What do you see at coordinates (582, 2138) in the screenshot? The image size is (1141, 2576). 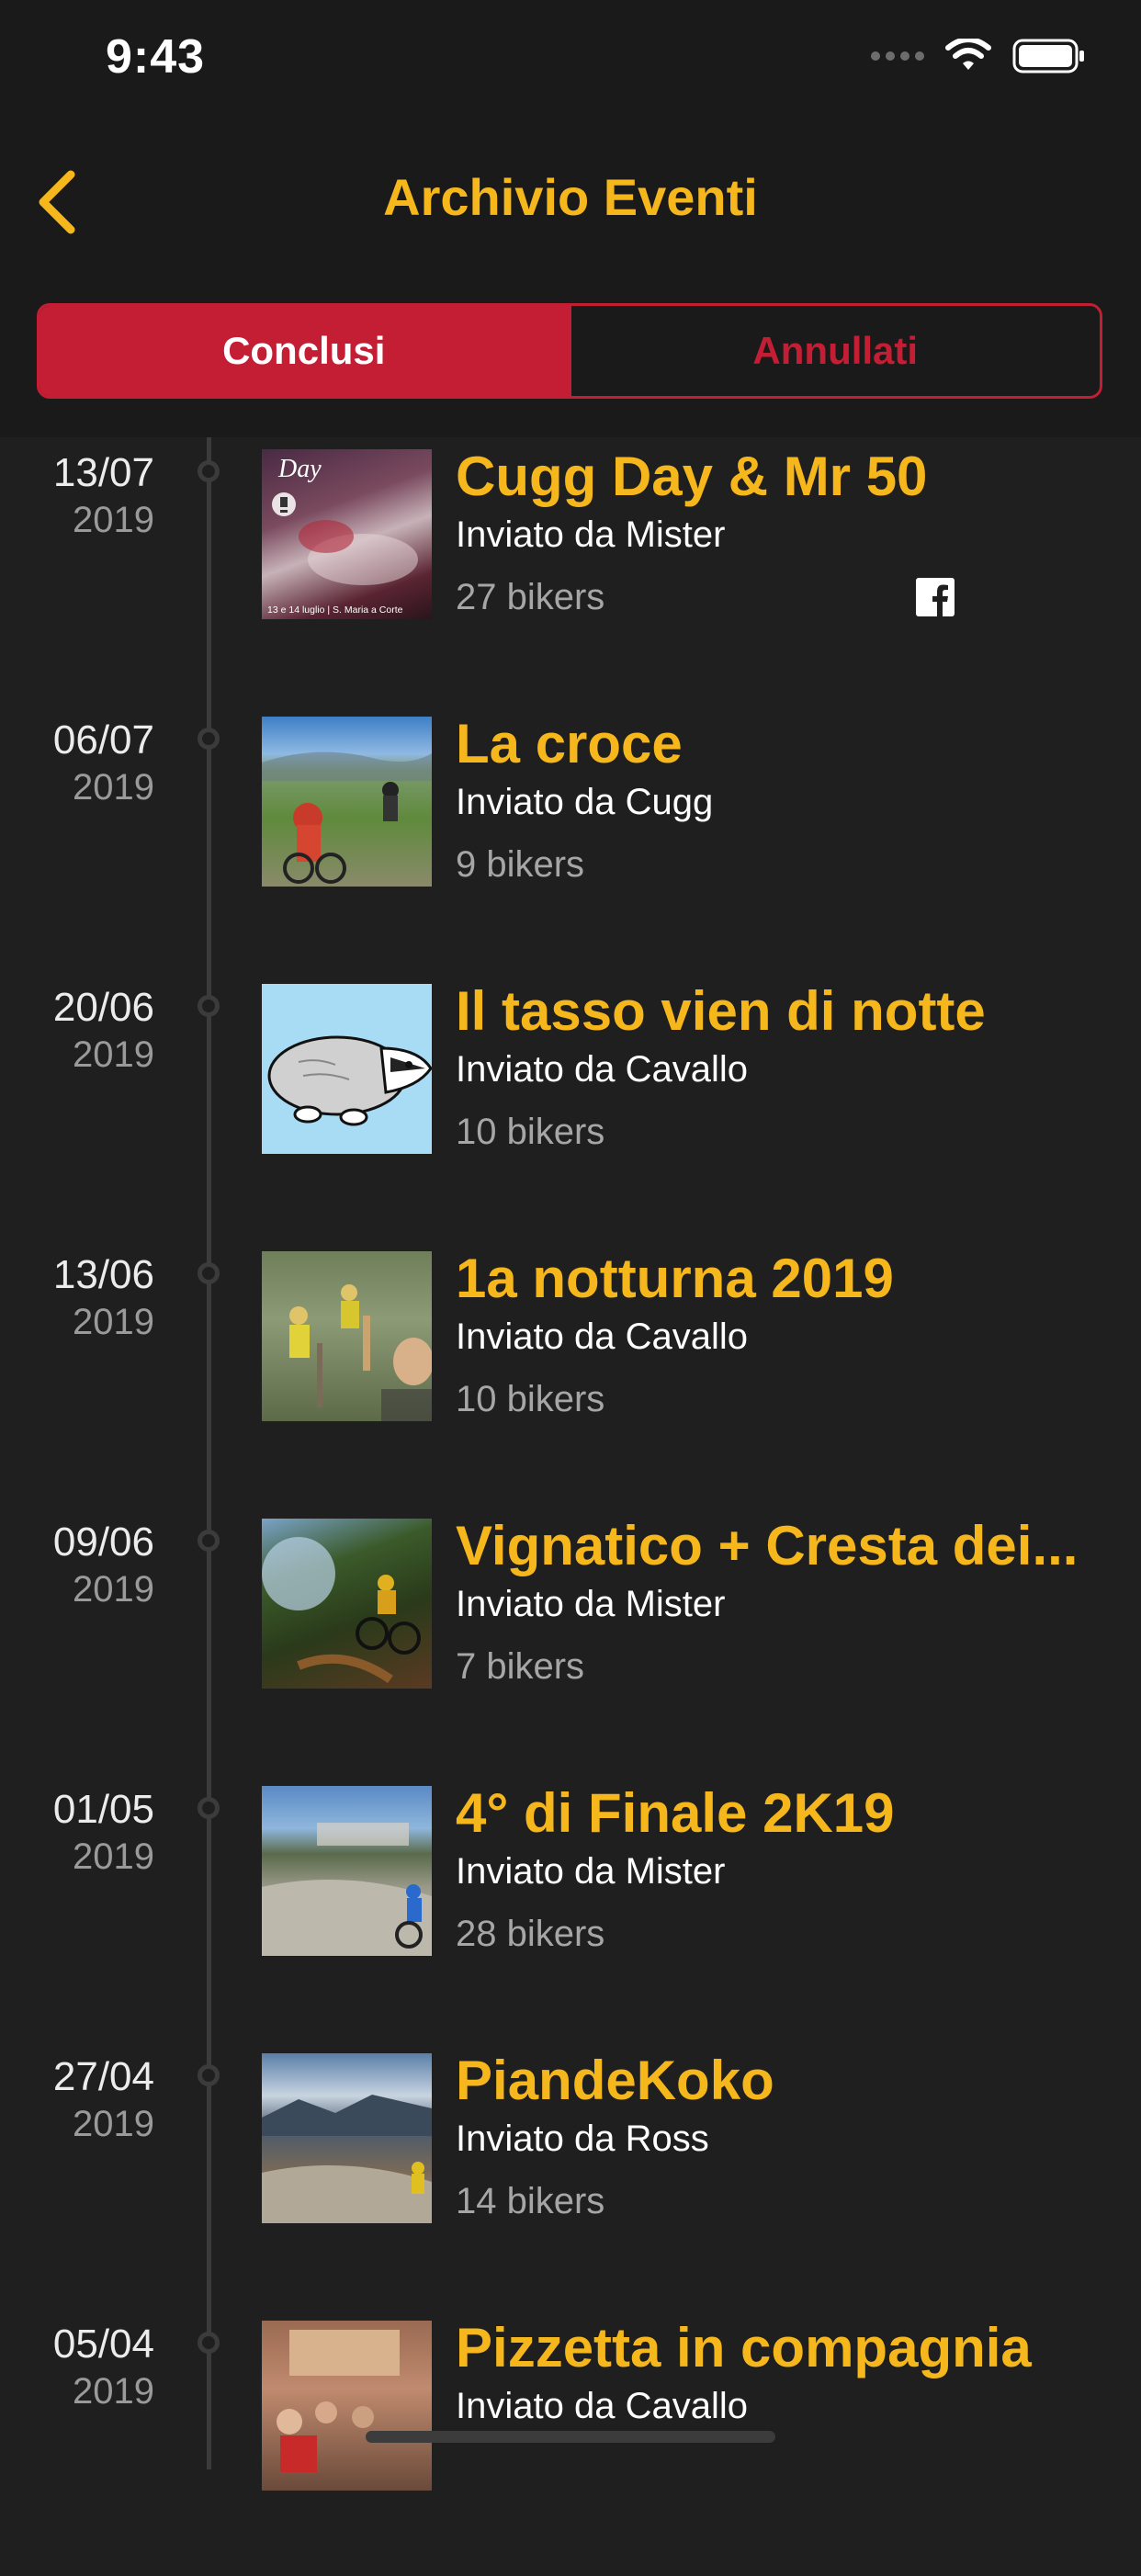 I see `event-author: Inviato da Ross` at bounding box center [582, 2138].